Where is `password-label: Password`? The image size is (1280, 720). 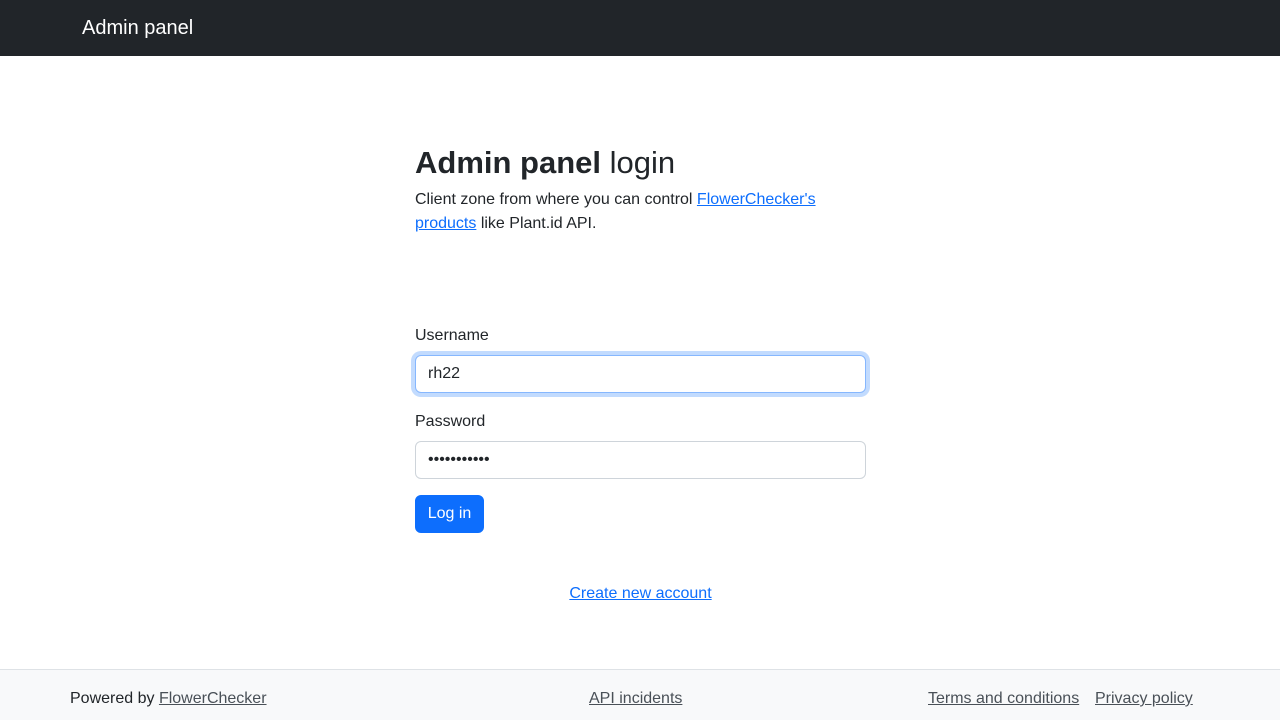
password-label: Password is located at coordinates (450, 421).